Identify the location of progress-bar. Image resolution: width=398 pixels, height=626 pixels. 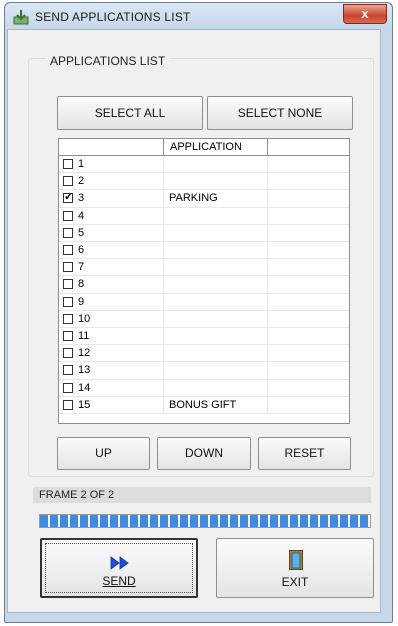
(205, 521).